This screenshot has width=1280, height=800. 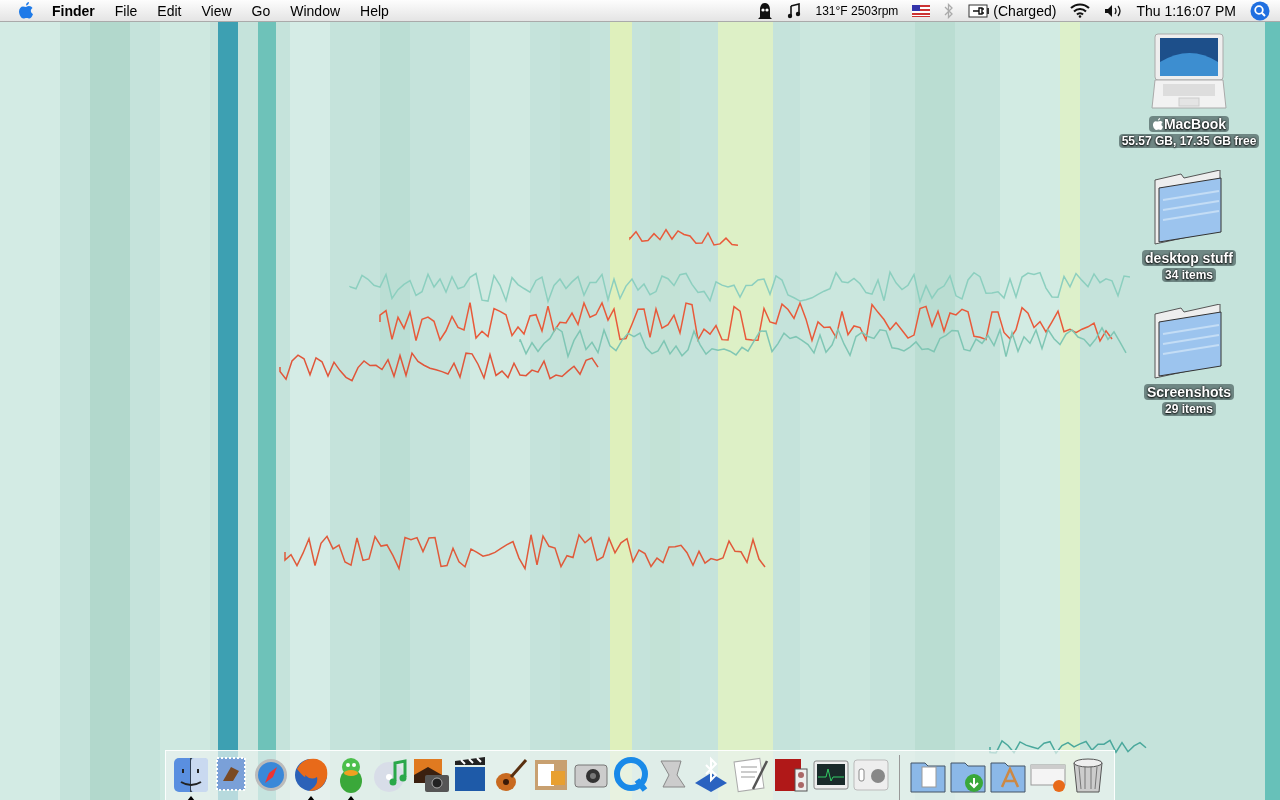 What do you see at coordinates (374, 10) in the screenshot?
I see `menu-item: Help` at bounding box center [374, 10].